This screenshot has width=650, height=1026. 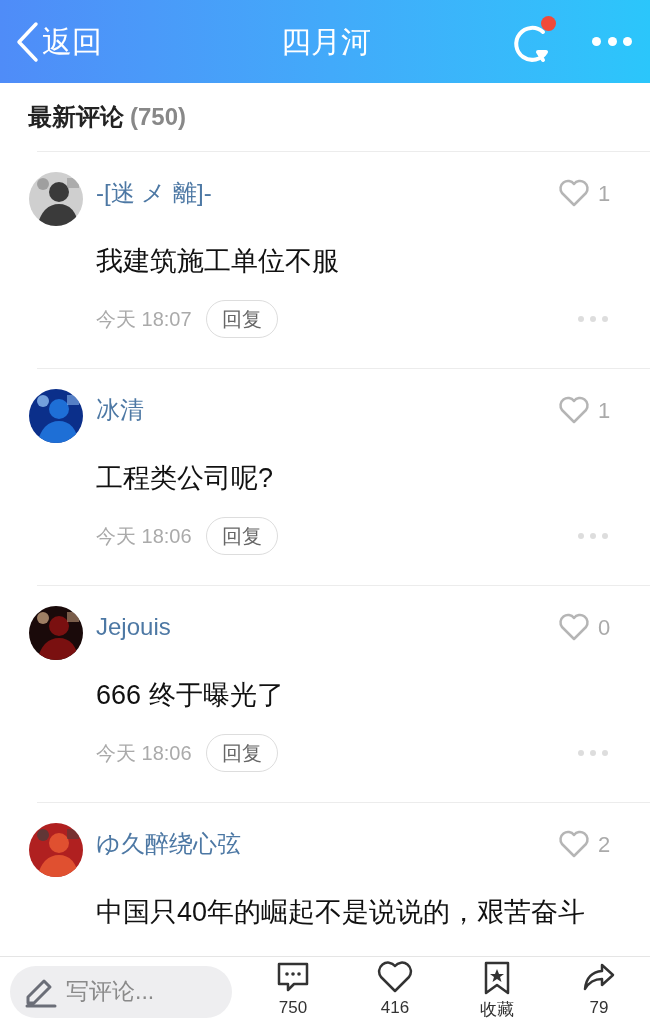 I want to click on bookmark-star-icon, so click(x=497, y=977).